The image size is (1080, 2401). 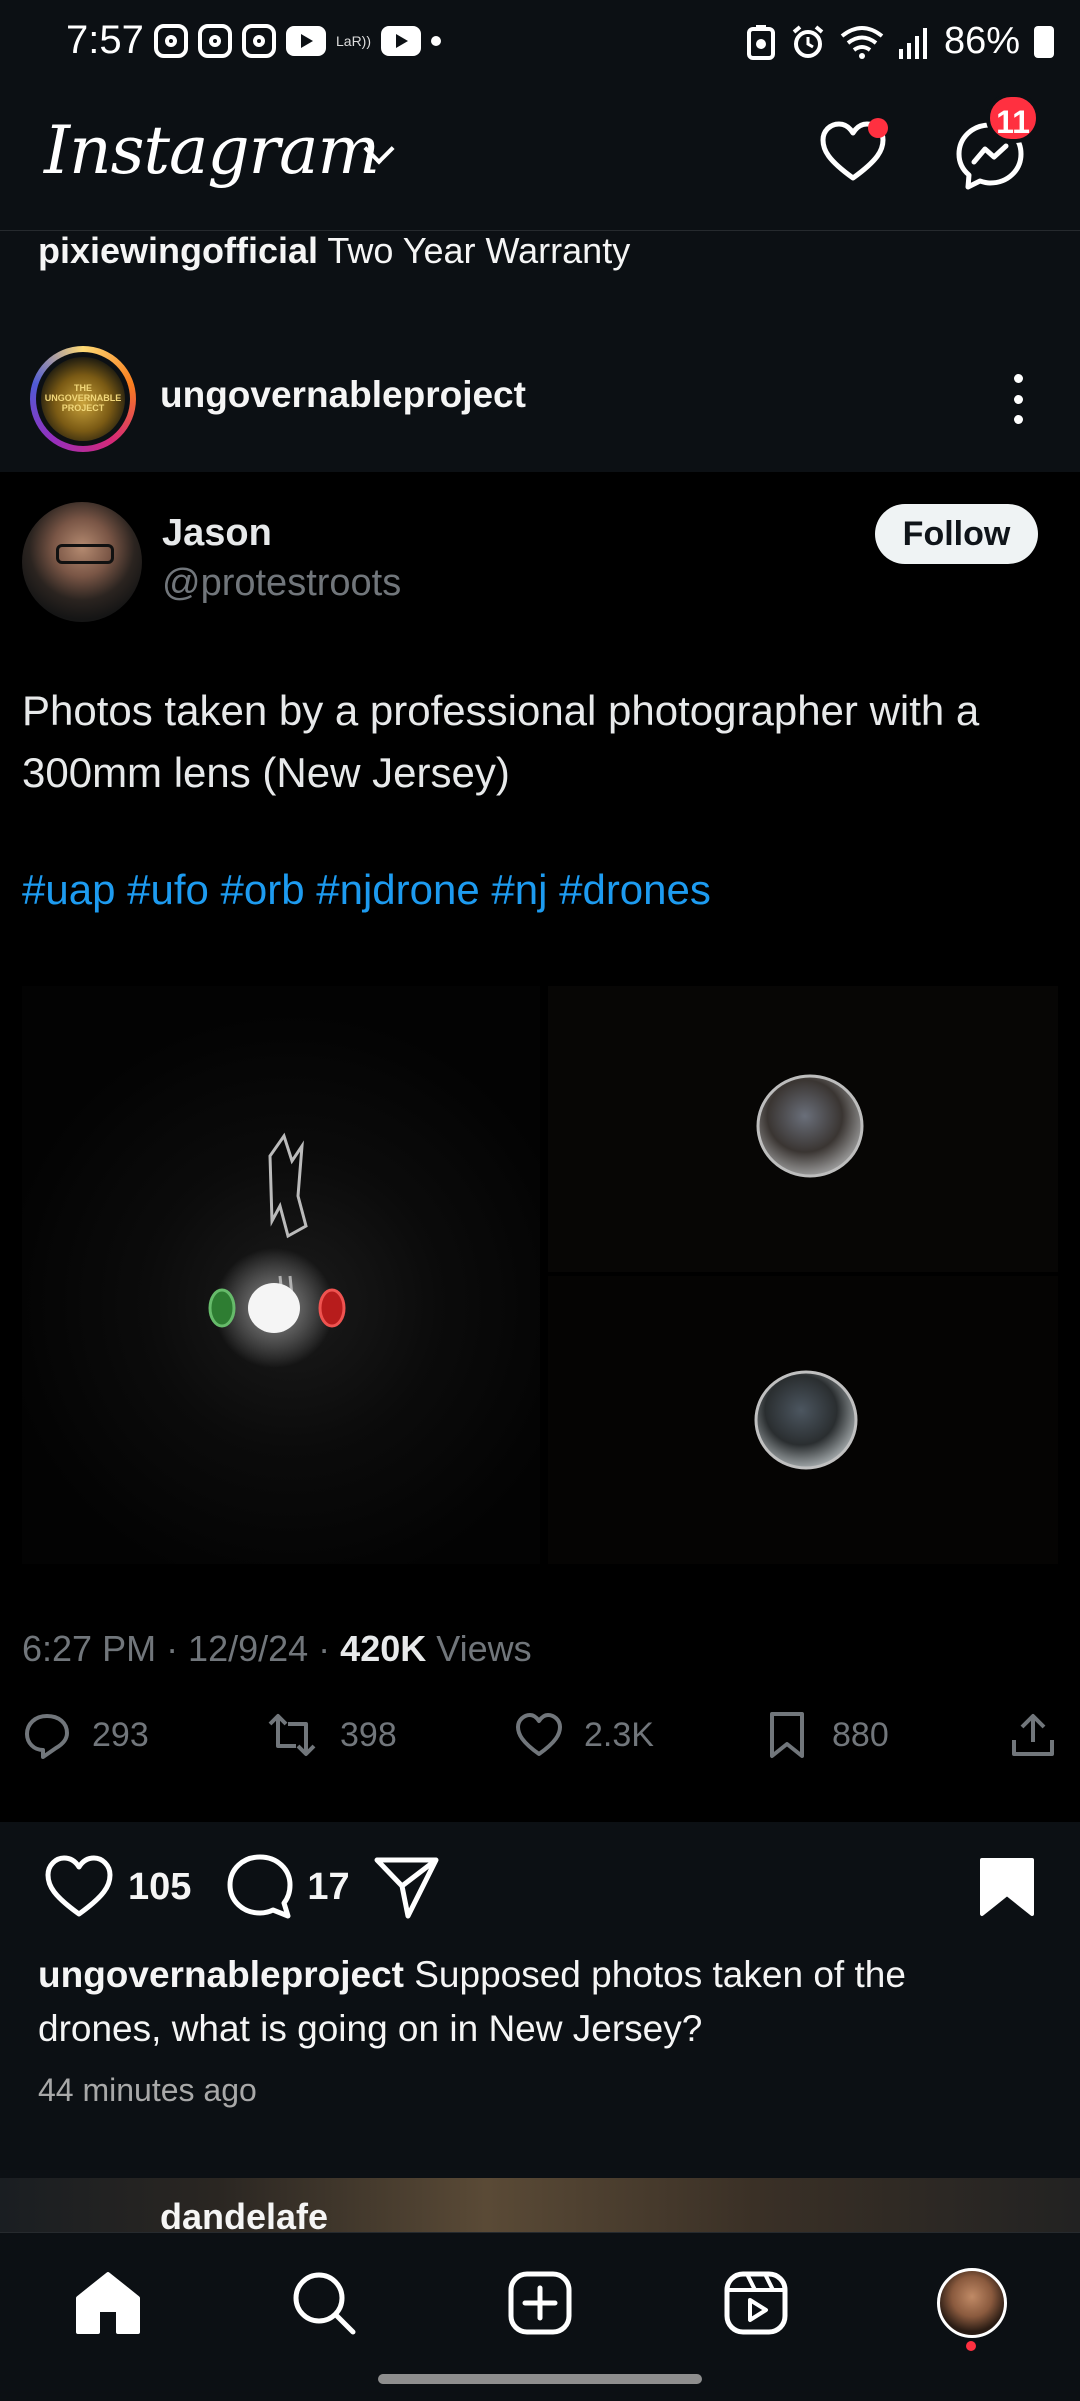 I want to click on post-author-username: ungovernableproject, so click(x=343, y=395).